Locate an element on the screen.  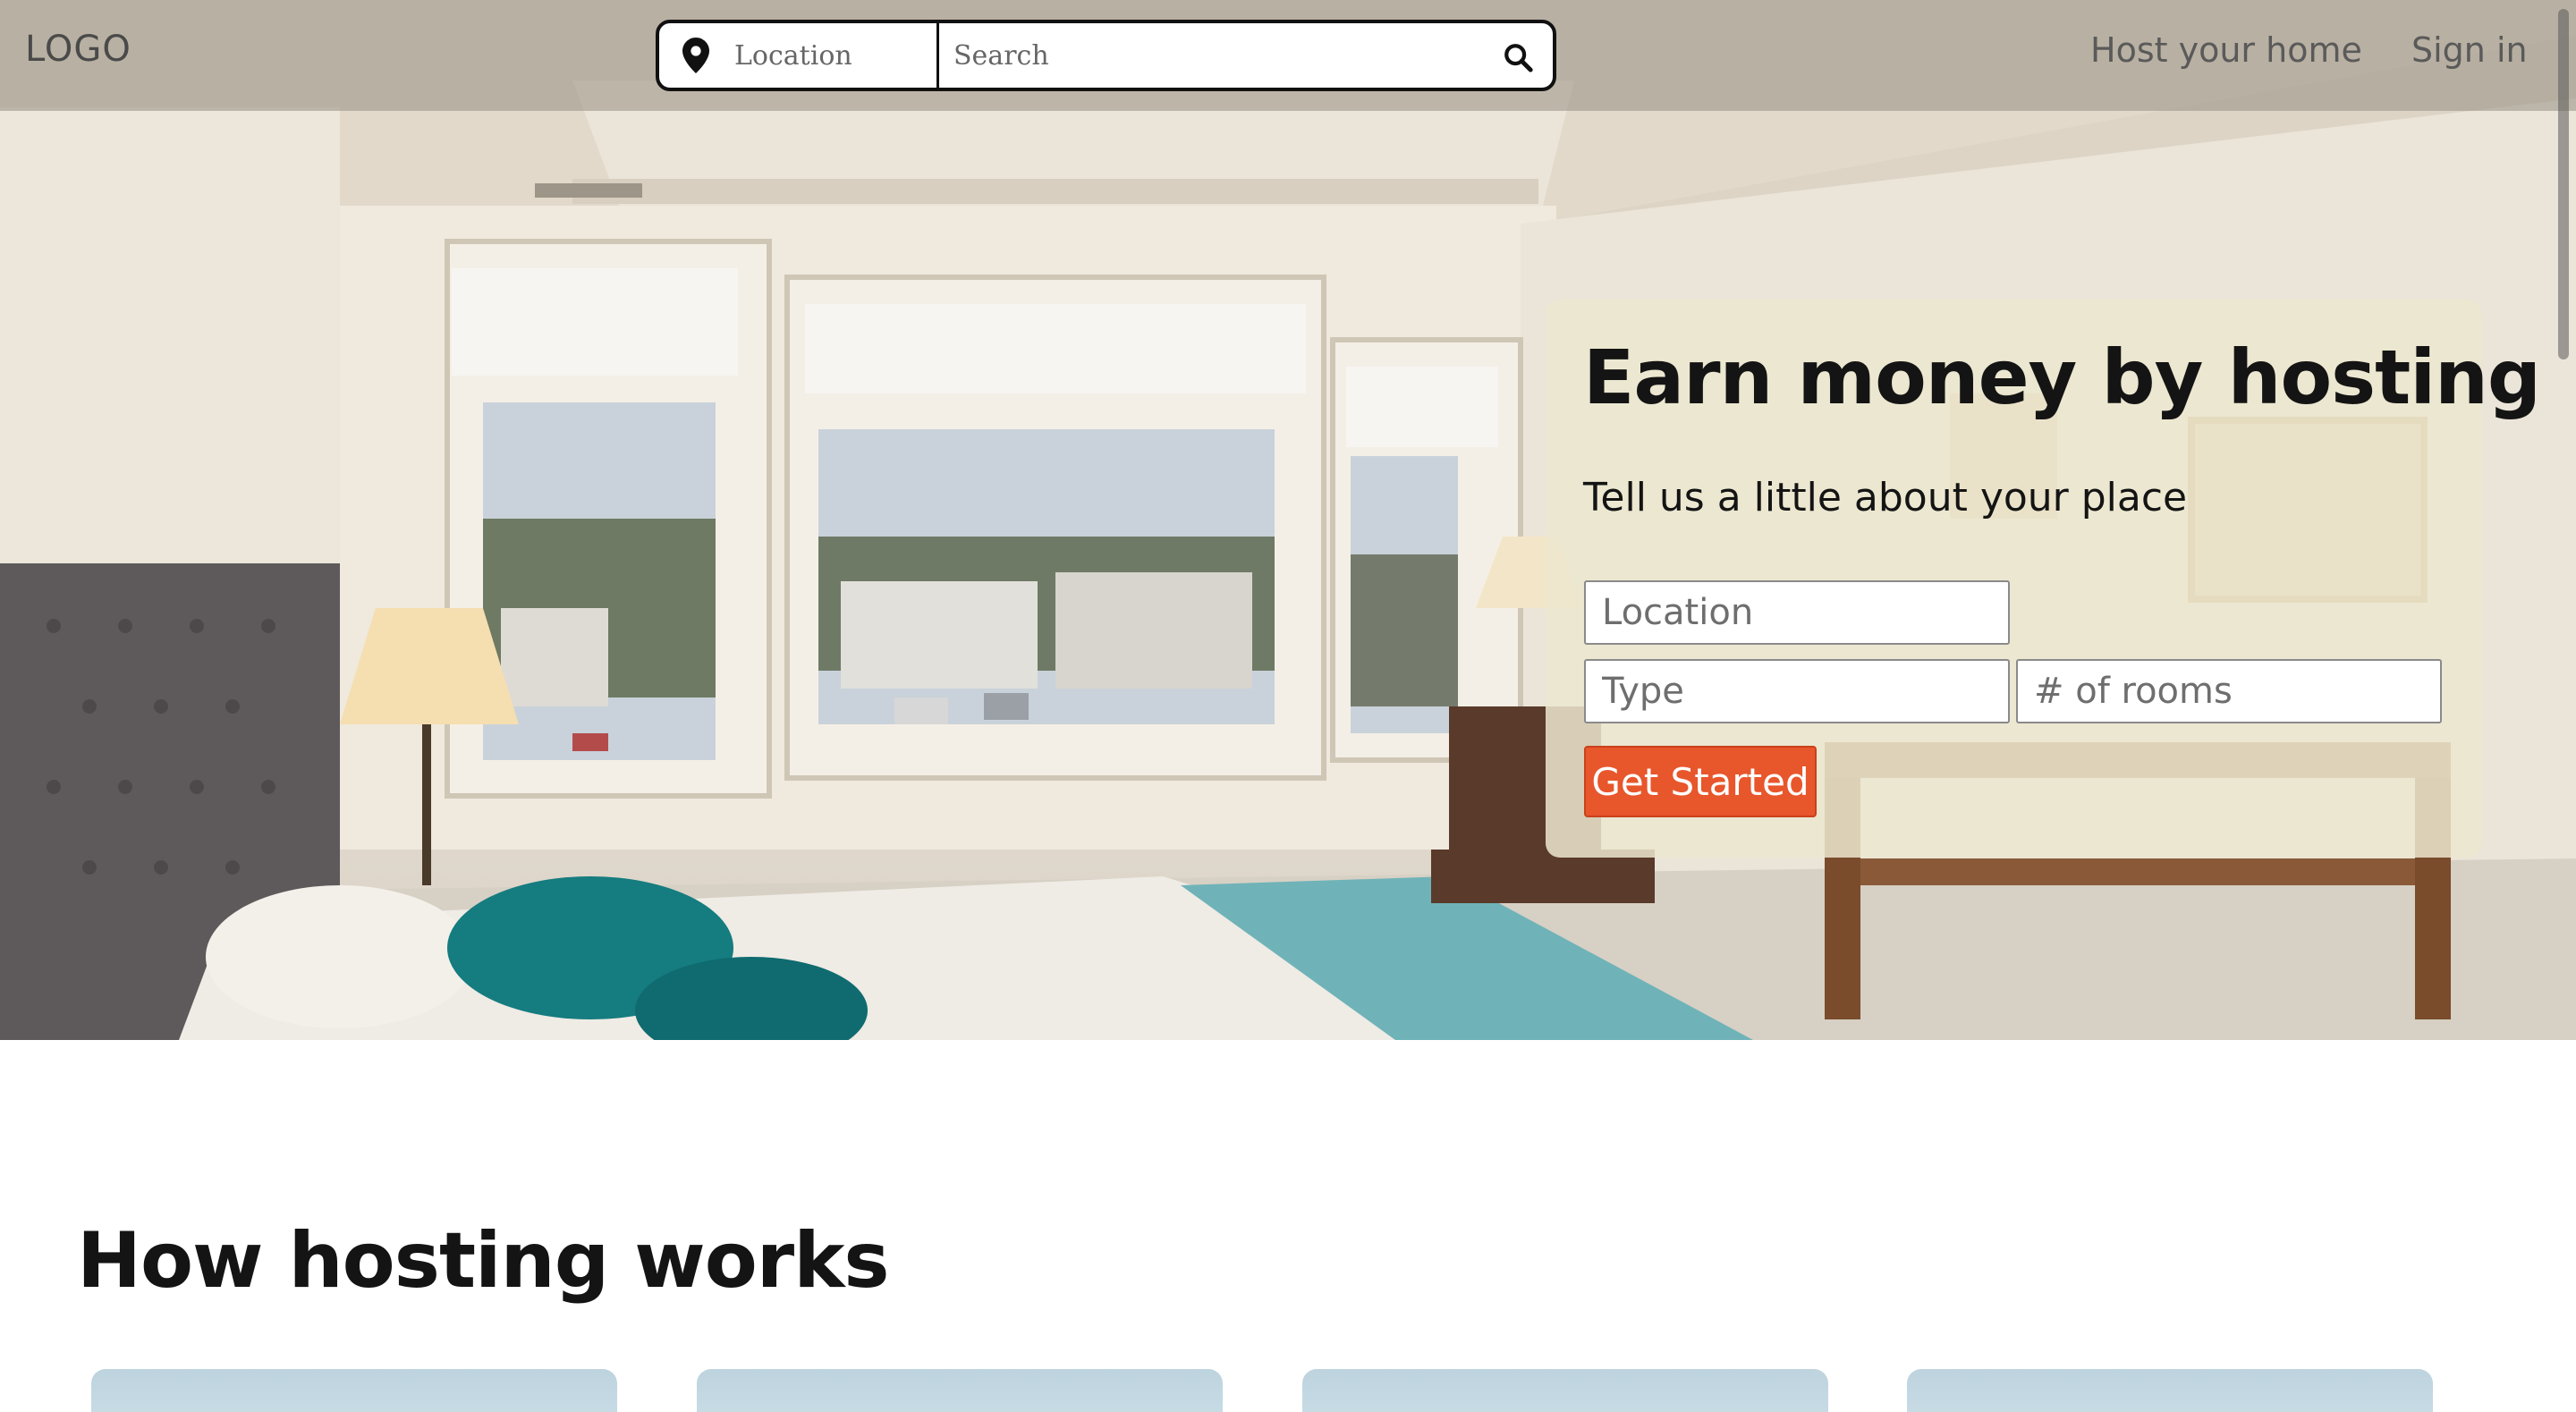
logo: LOGO is located at coordinates (78, 50).